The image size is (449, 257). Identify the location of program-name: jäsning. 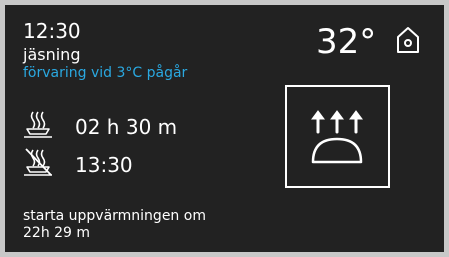
(52, 54).